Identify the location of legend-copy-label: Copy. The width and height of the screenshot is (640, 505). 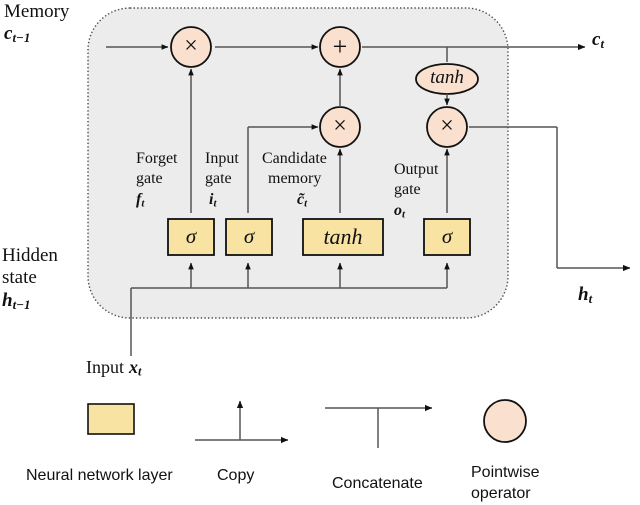
(236, 475).